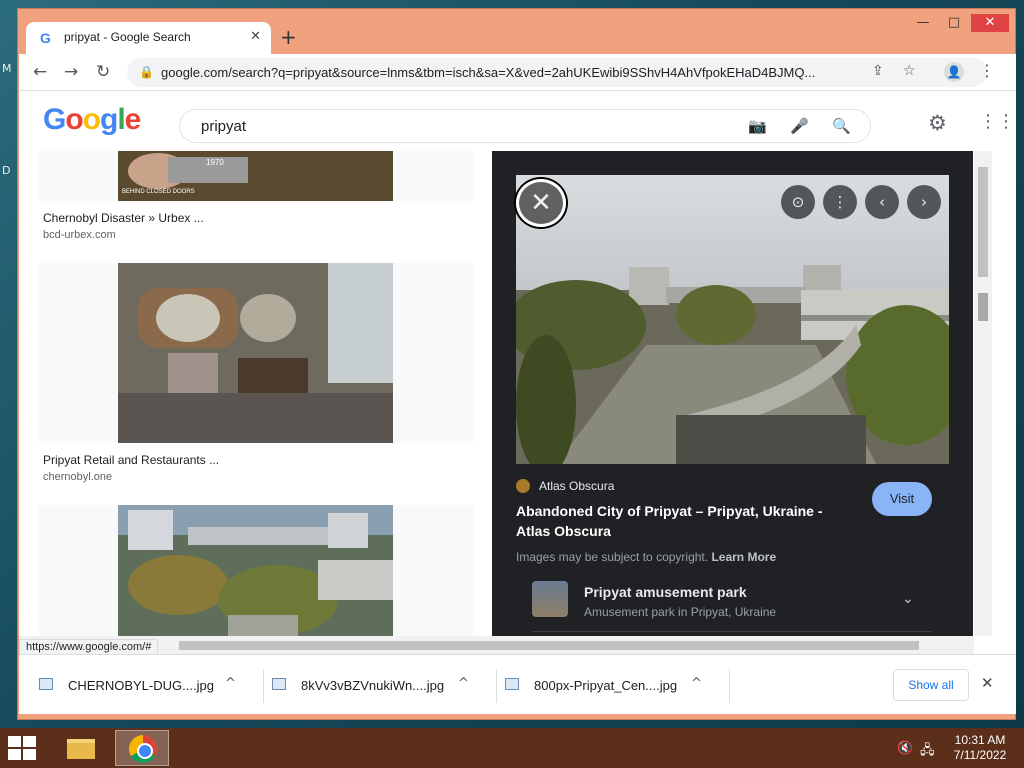 This screenshot has height=768, width=1024. What do you see at coordinates (576, 486) in the screenshot?
I see `source-name: Atlas Obscura` at bounding box center [576, 486].